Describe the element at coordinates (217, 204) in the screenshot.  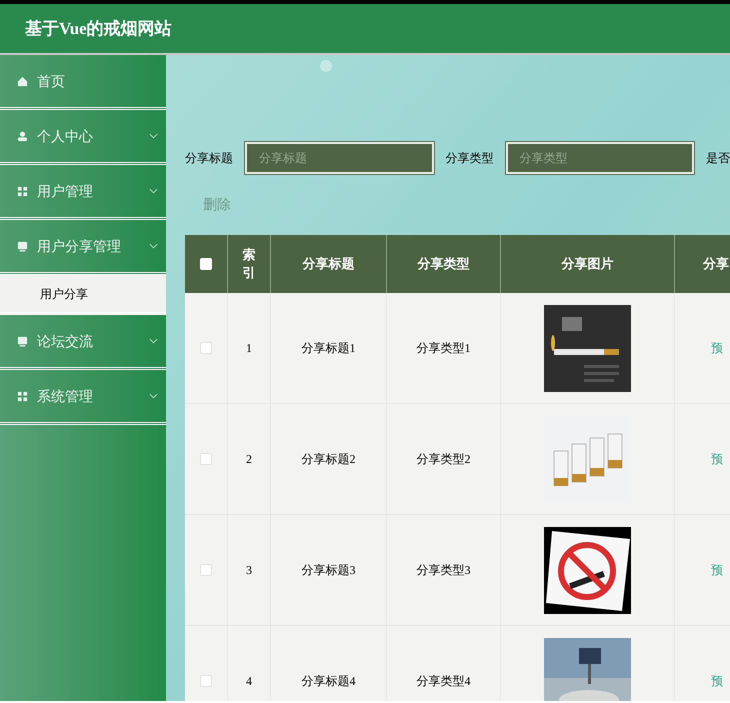
I see `delete-button: 删除` at that location.